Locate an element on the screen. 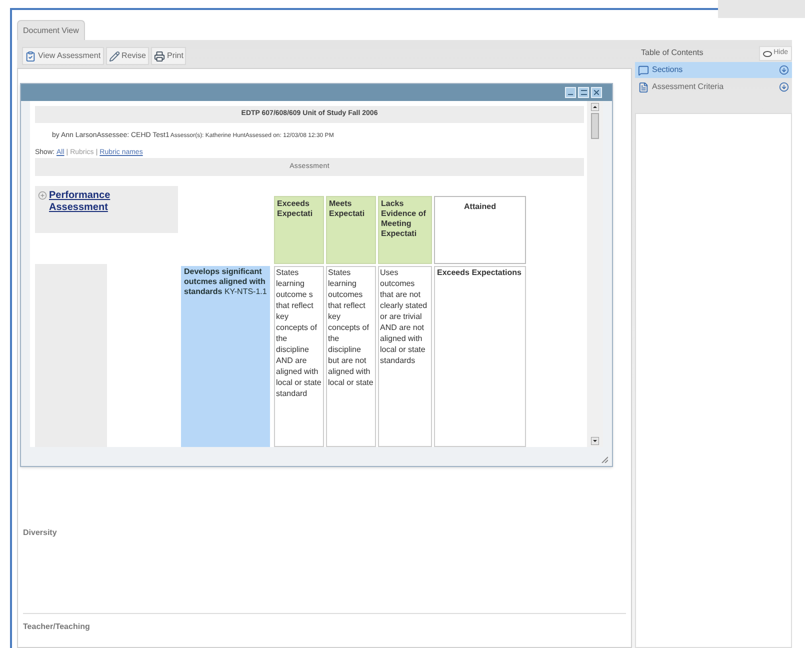 The width and height of the screenshot is (805, 648). attained-cell: Exceeds Expectations is located at coordinates (480, 356).